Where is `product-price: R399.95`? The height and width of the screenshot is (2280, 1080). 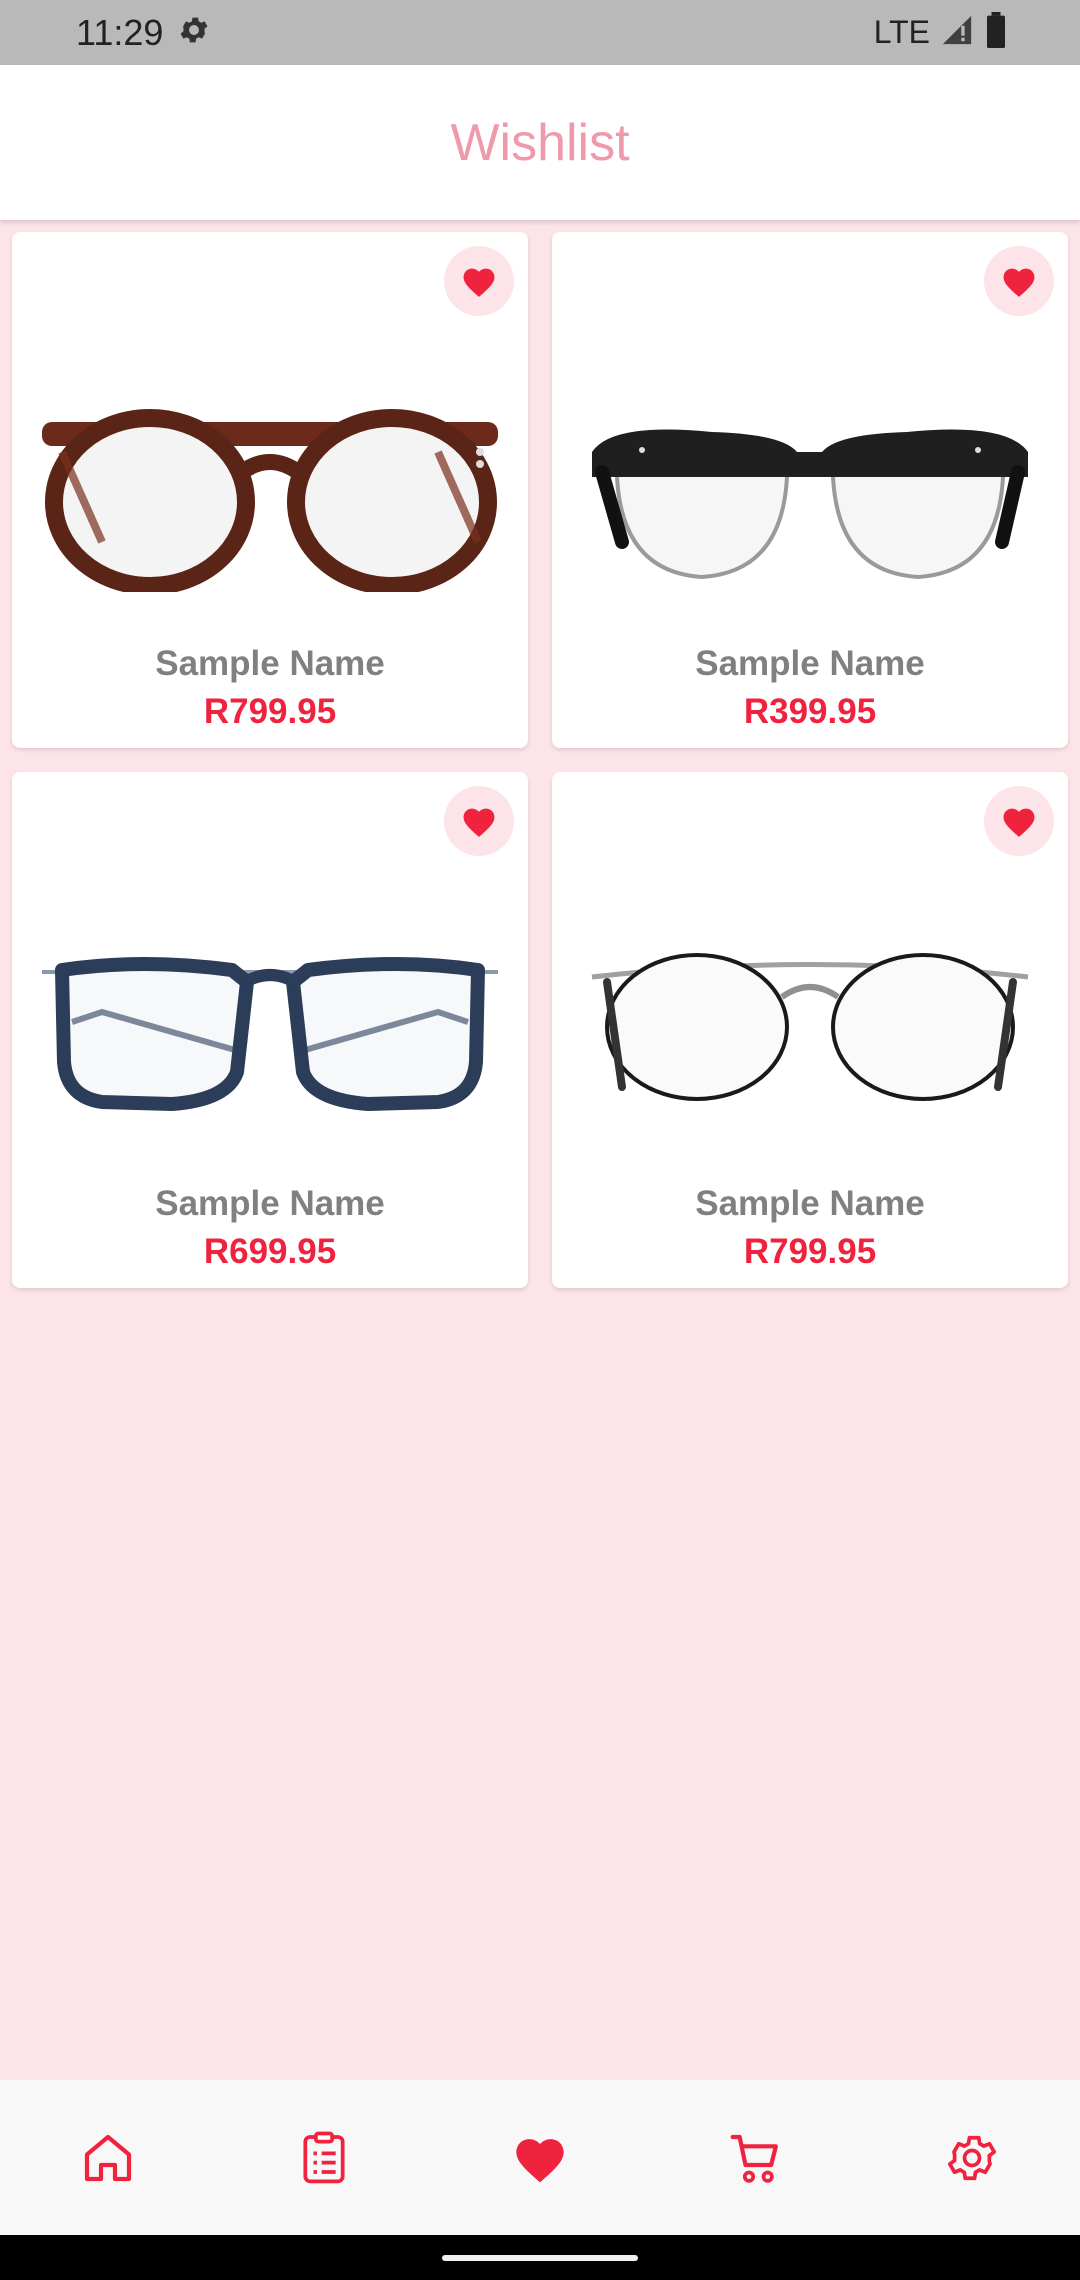 product-price: R399.95 is located at coordinates (810, 711).